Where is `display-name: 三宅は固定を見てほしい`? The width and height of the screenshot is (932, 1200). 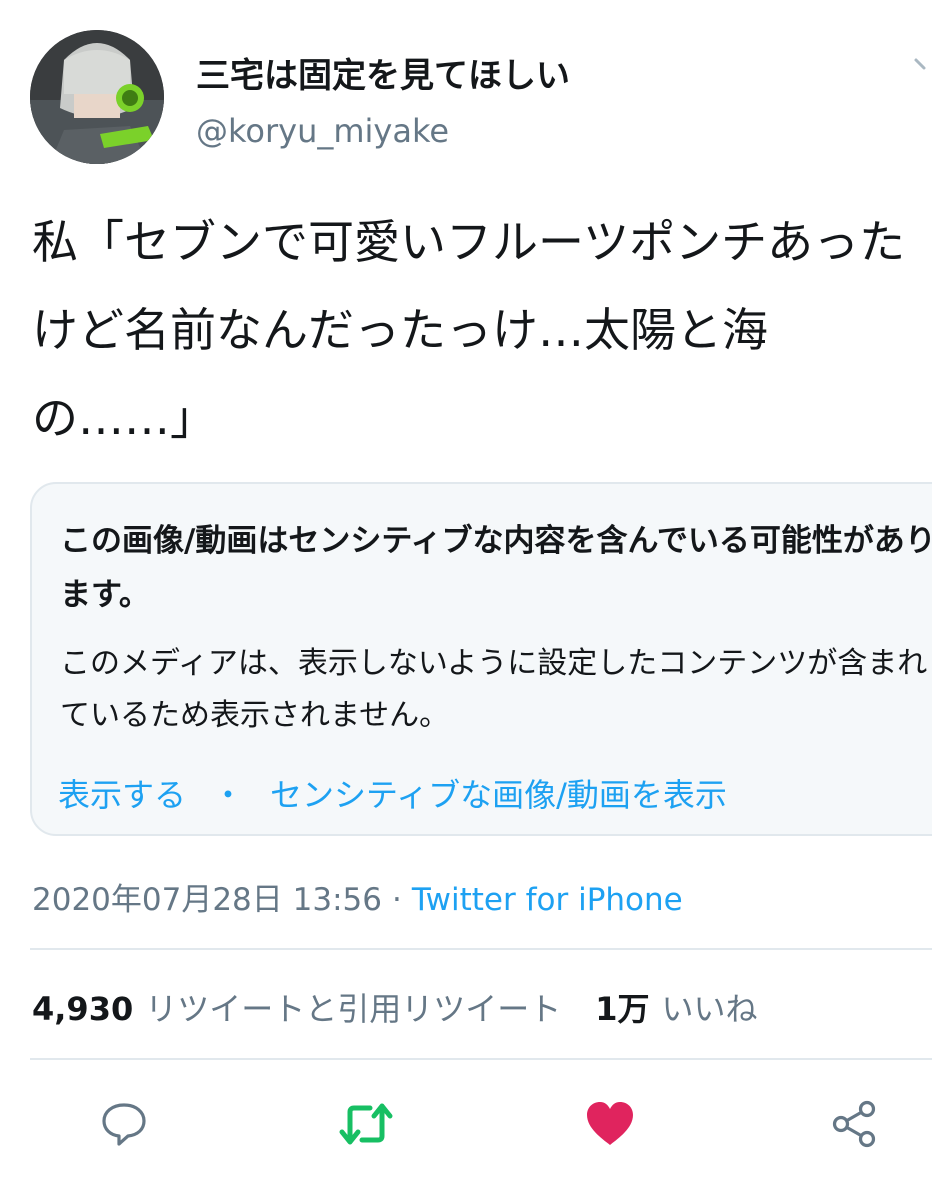
display-name: 三宅は固定を見てほしい is located at coordinates (383, 72).